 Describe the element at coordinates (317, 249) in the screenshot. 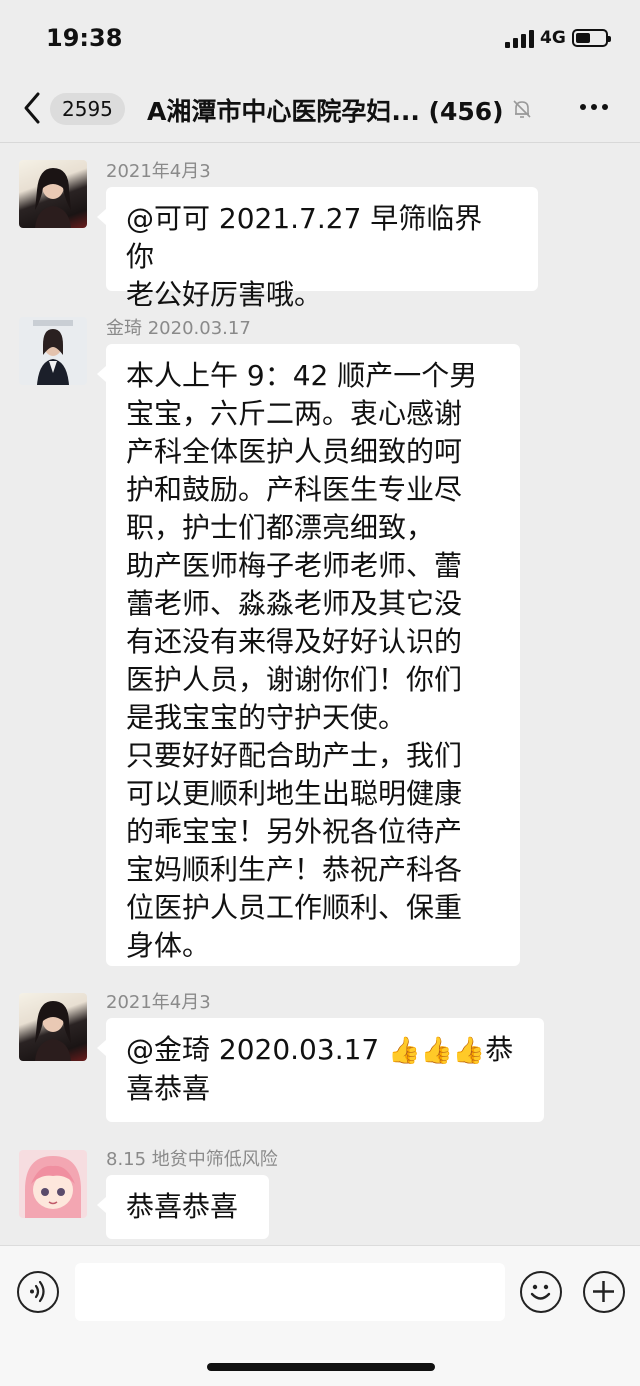

I see `message-bubble: @可可 2021.7.27 早筛临界 你 老公好厉害哦。` at that location.